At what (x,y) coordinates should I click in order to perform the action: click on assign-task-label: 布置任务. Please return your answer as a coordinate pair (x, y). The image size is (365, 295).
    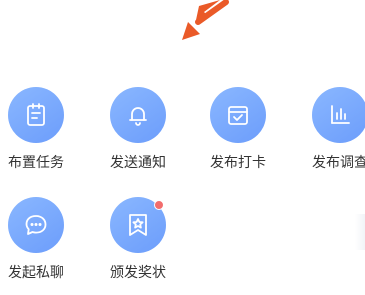
    Looking at the image, I should click on (36, 162).